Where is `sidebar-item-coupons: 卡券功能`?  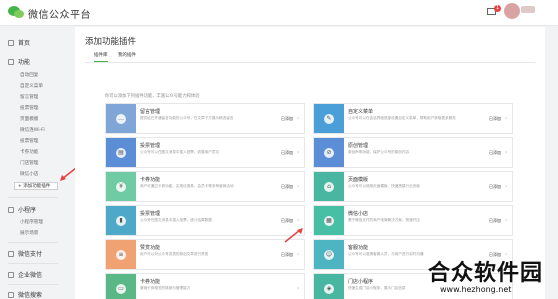 sidebar-item-coupons: 卡券功能 is located at coordinates (29, 152).